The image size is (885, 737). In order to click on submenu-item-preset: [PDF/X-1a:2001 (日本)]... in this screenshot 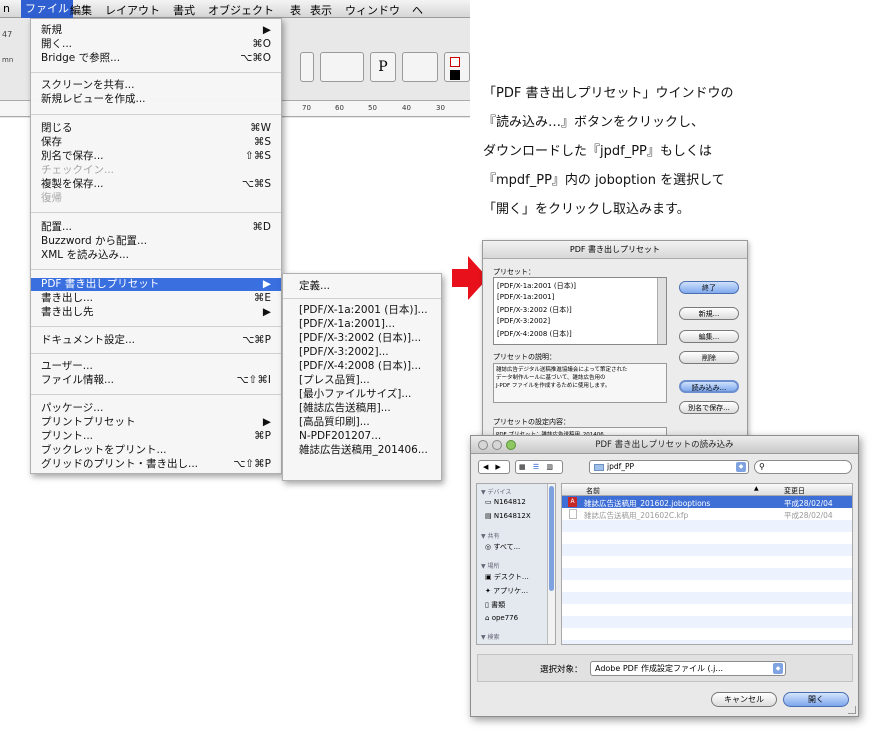, I will do `click(362, 310)`.